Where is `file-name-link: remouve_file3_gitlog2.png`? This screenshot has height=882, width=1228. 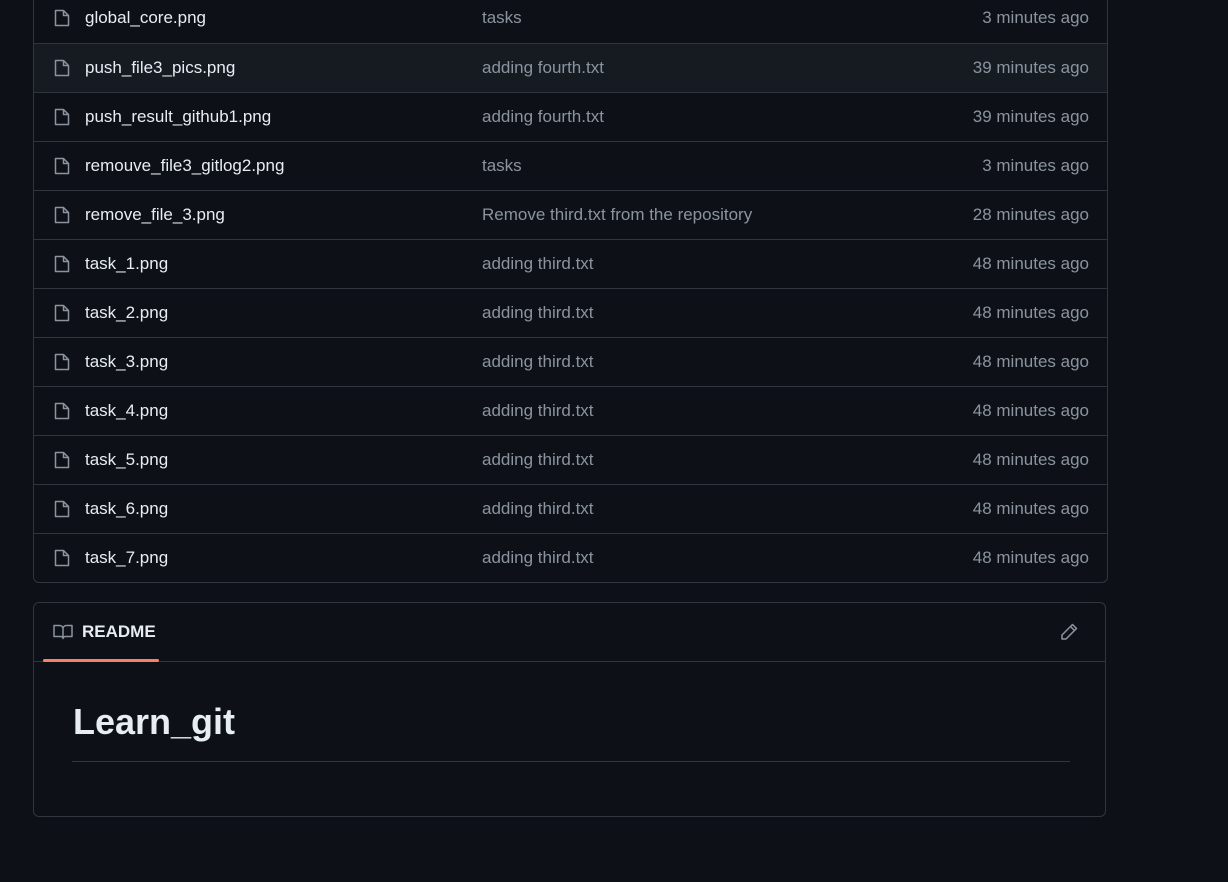
file-name-link: remouve_file3_gitlog2.png is located at coordinates (184, 166).